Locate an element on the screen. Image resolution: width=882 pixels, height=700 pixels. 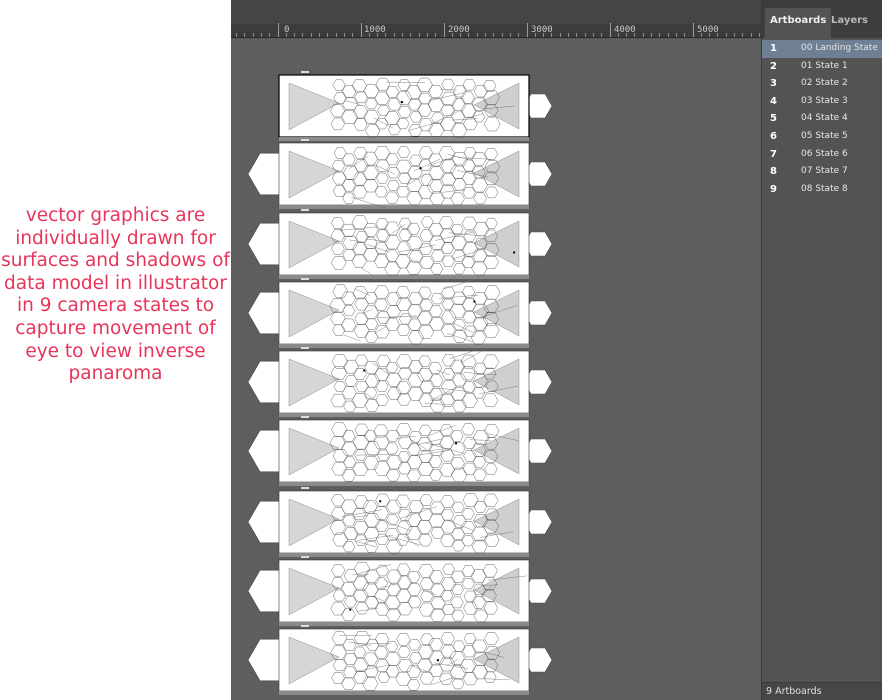
artboard-row-2: 2 01 State 1 is located at coordinates (822, 67).